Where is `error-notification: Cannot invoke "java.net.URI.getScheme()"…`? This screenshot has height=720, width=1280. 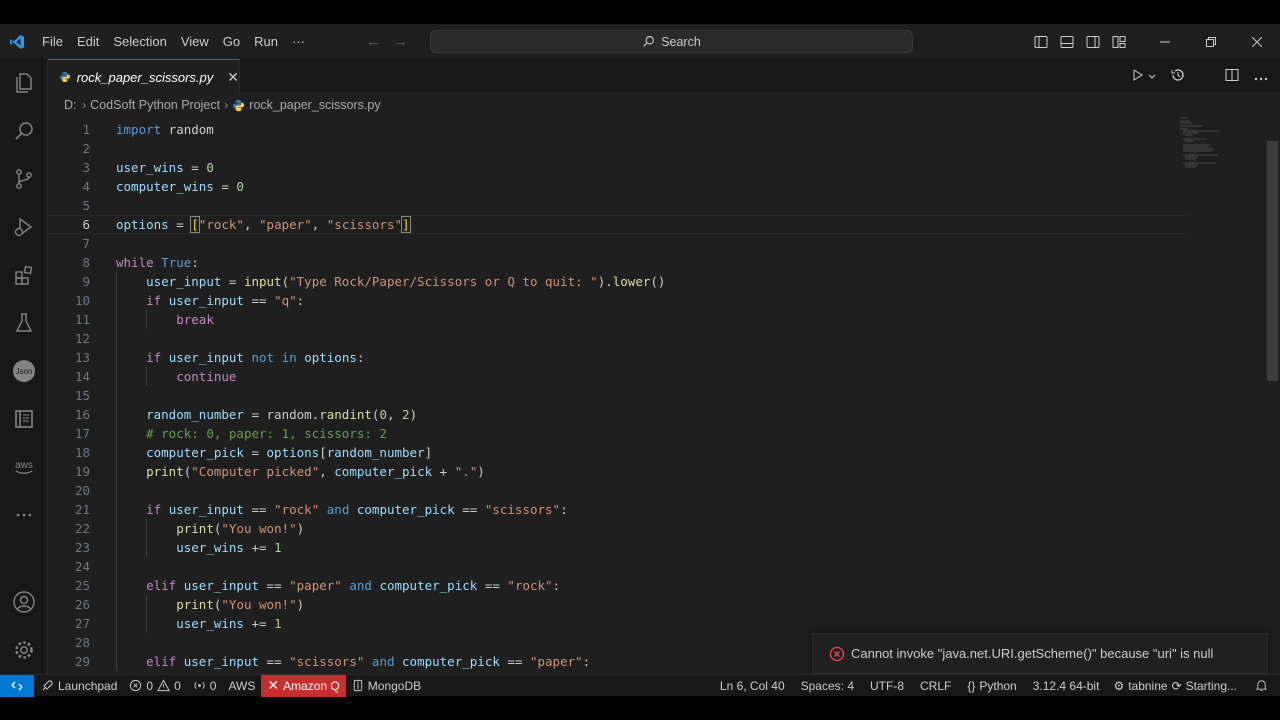 error-notification: Cannot invoke "java.net.URI.getScheme()"… is located at coordinates (1040, 653).